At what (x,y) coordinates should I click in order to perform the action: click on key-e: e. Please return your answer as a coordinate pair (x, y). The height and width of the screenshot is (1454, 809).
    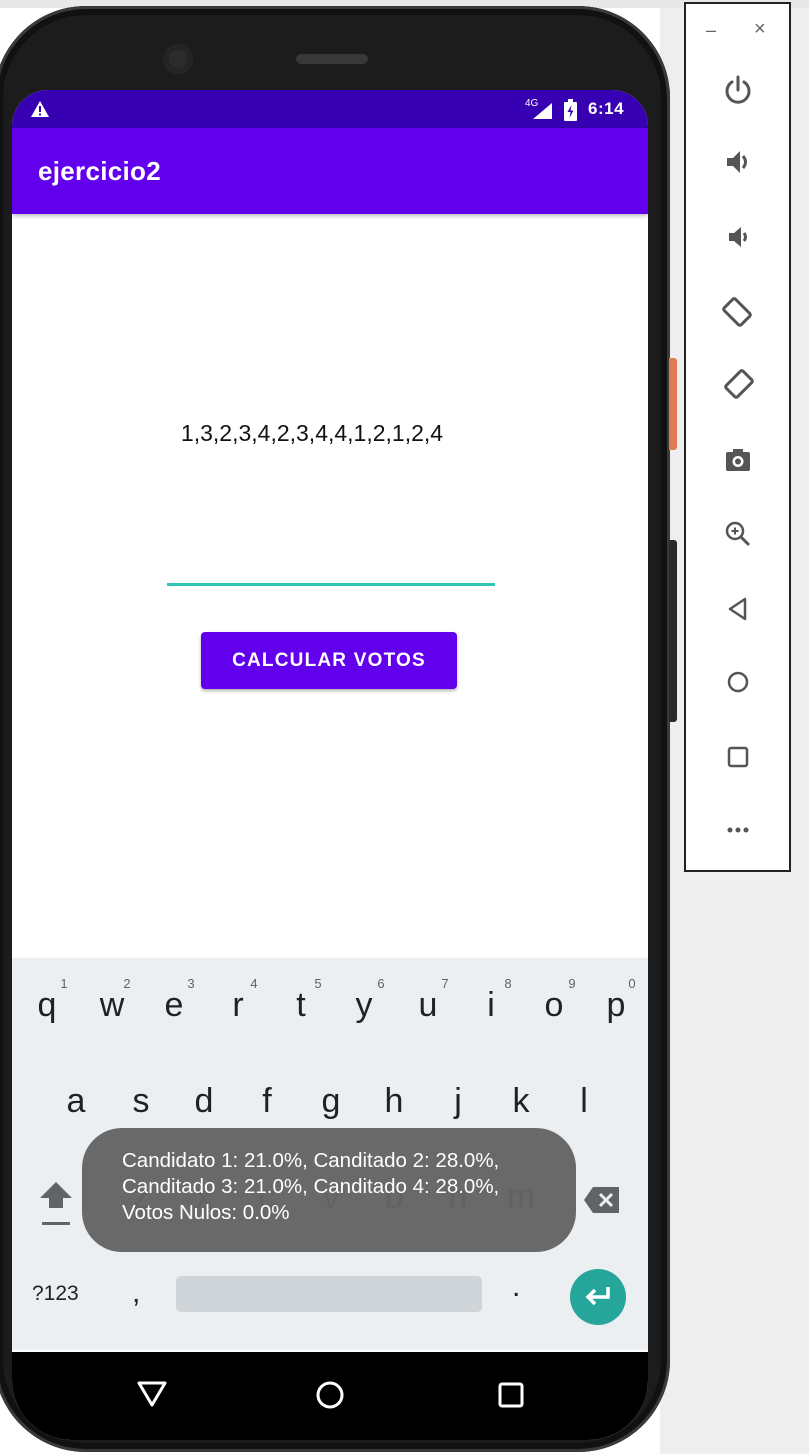
    Looking at the image, I should click on (174, 1005).